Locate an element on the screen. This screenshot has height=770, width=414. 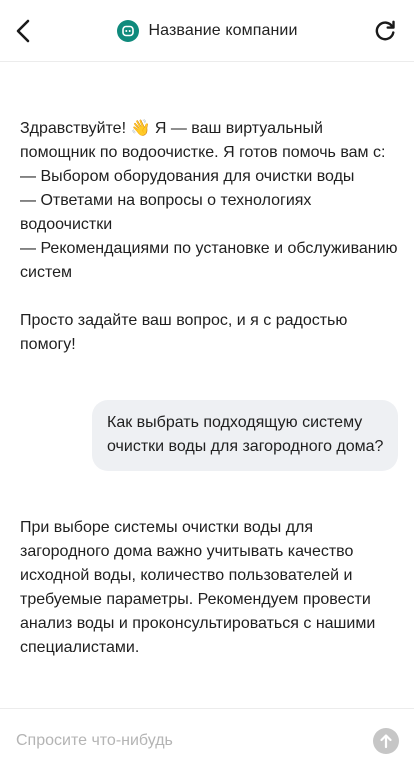
bot-icon is located at coordinates (127, 30).